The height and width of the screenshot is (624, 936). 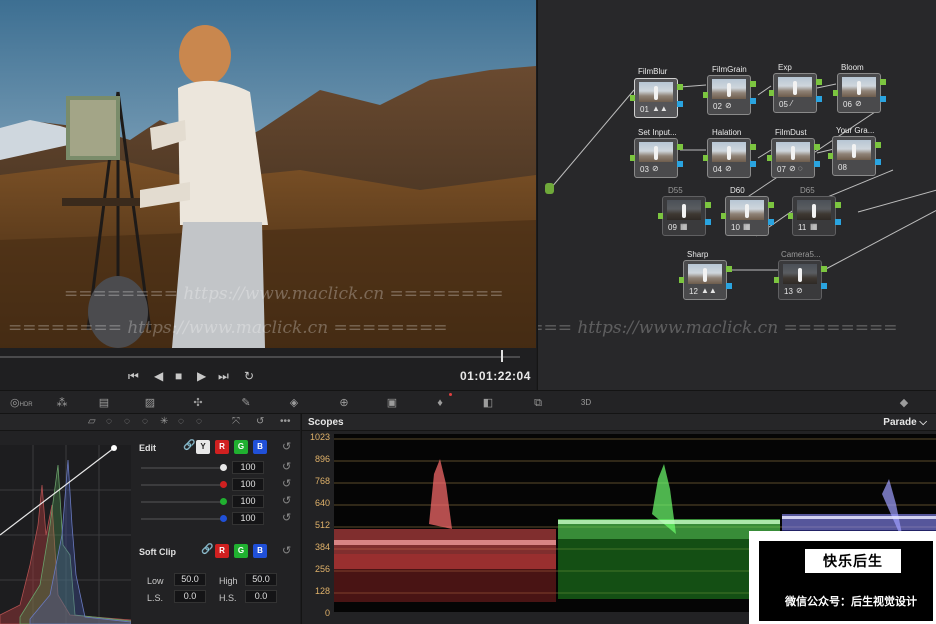 I want to click on y-intensity-slider, so click(x=184, y=467).